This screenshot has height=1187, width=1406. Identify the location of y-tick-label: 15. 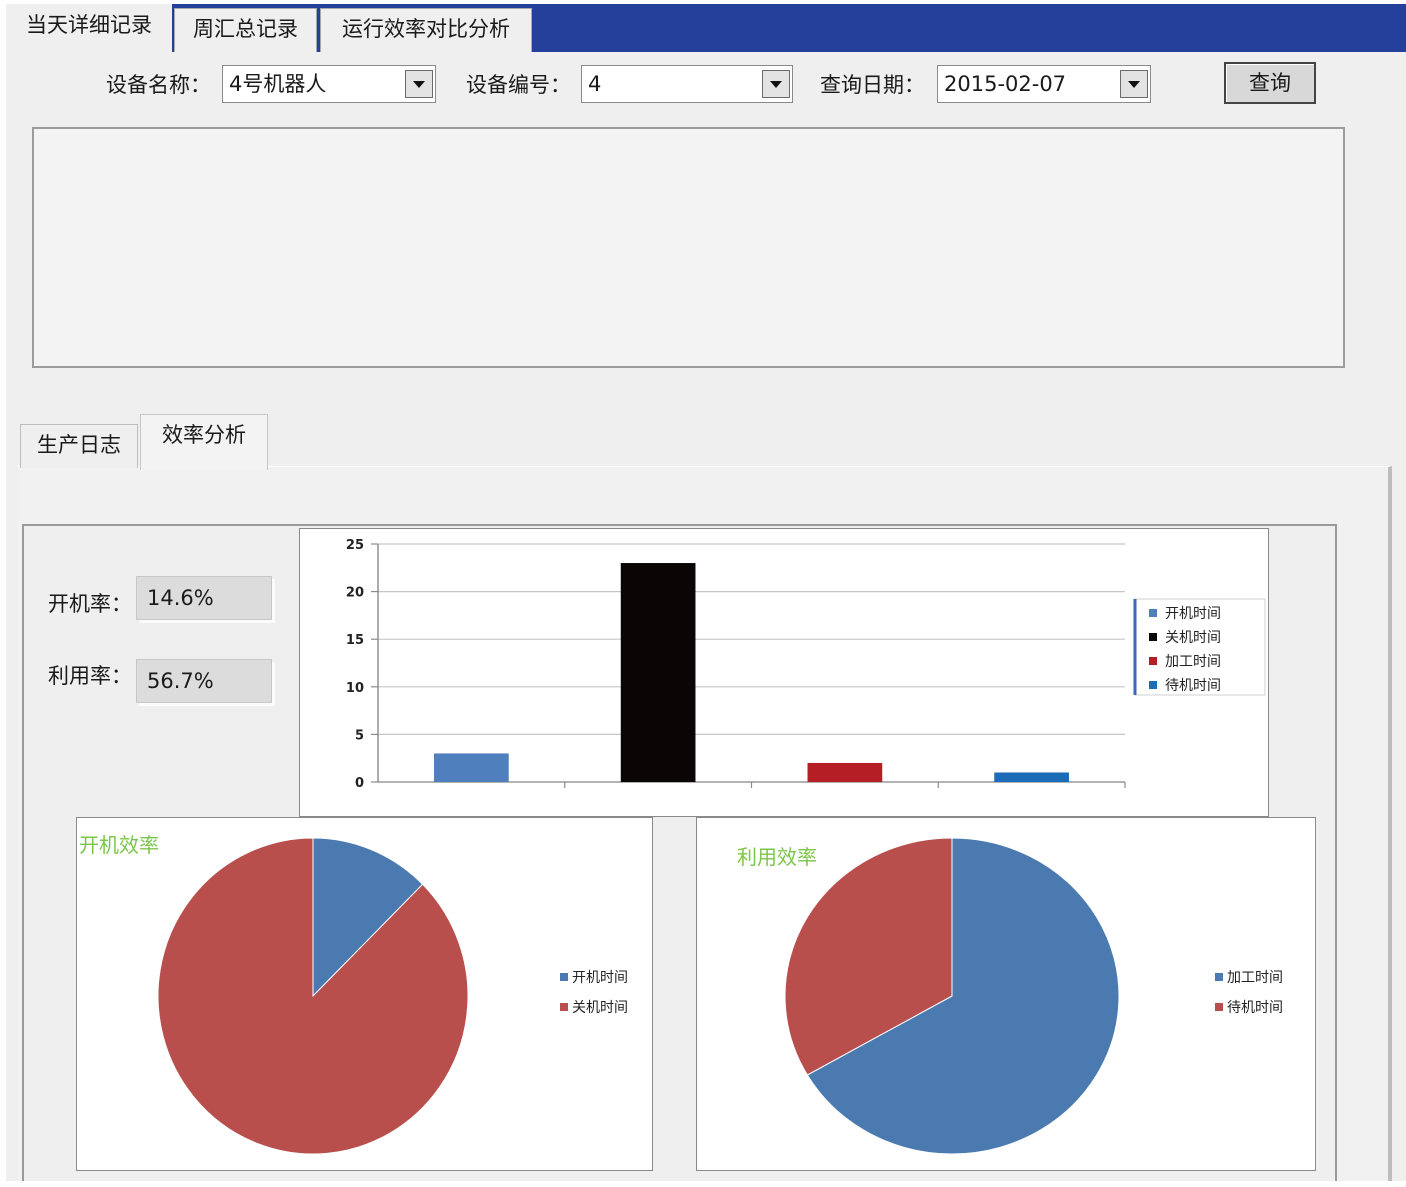
(355, 640).